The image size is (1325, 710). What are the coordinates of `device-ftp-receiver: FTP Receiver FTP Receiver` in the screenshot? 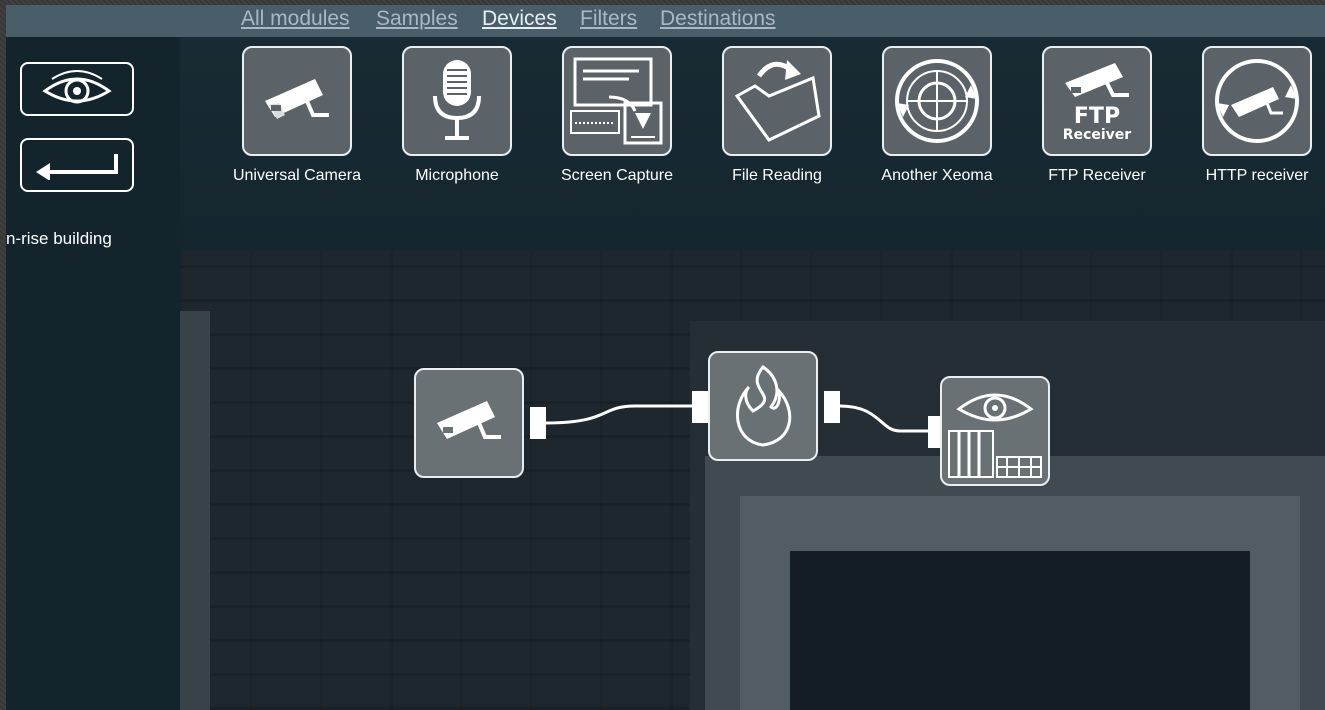 It's located at (1097, 115).